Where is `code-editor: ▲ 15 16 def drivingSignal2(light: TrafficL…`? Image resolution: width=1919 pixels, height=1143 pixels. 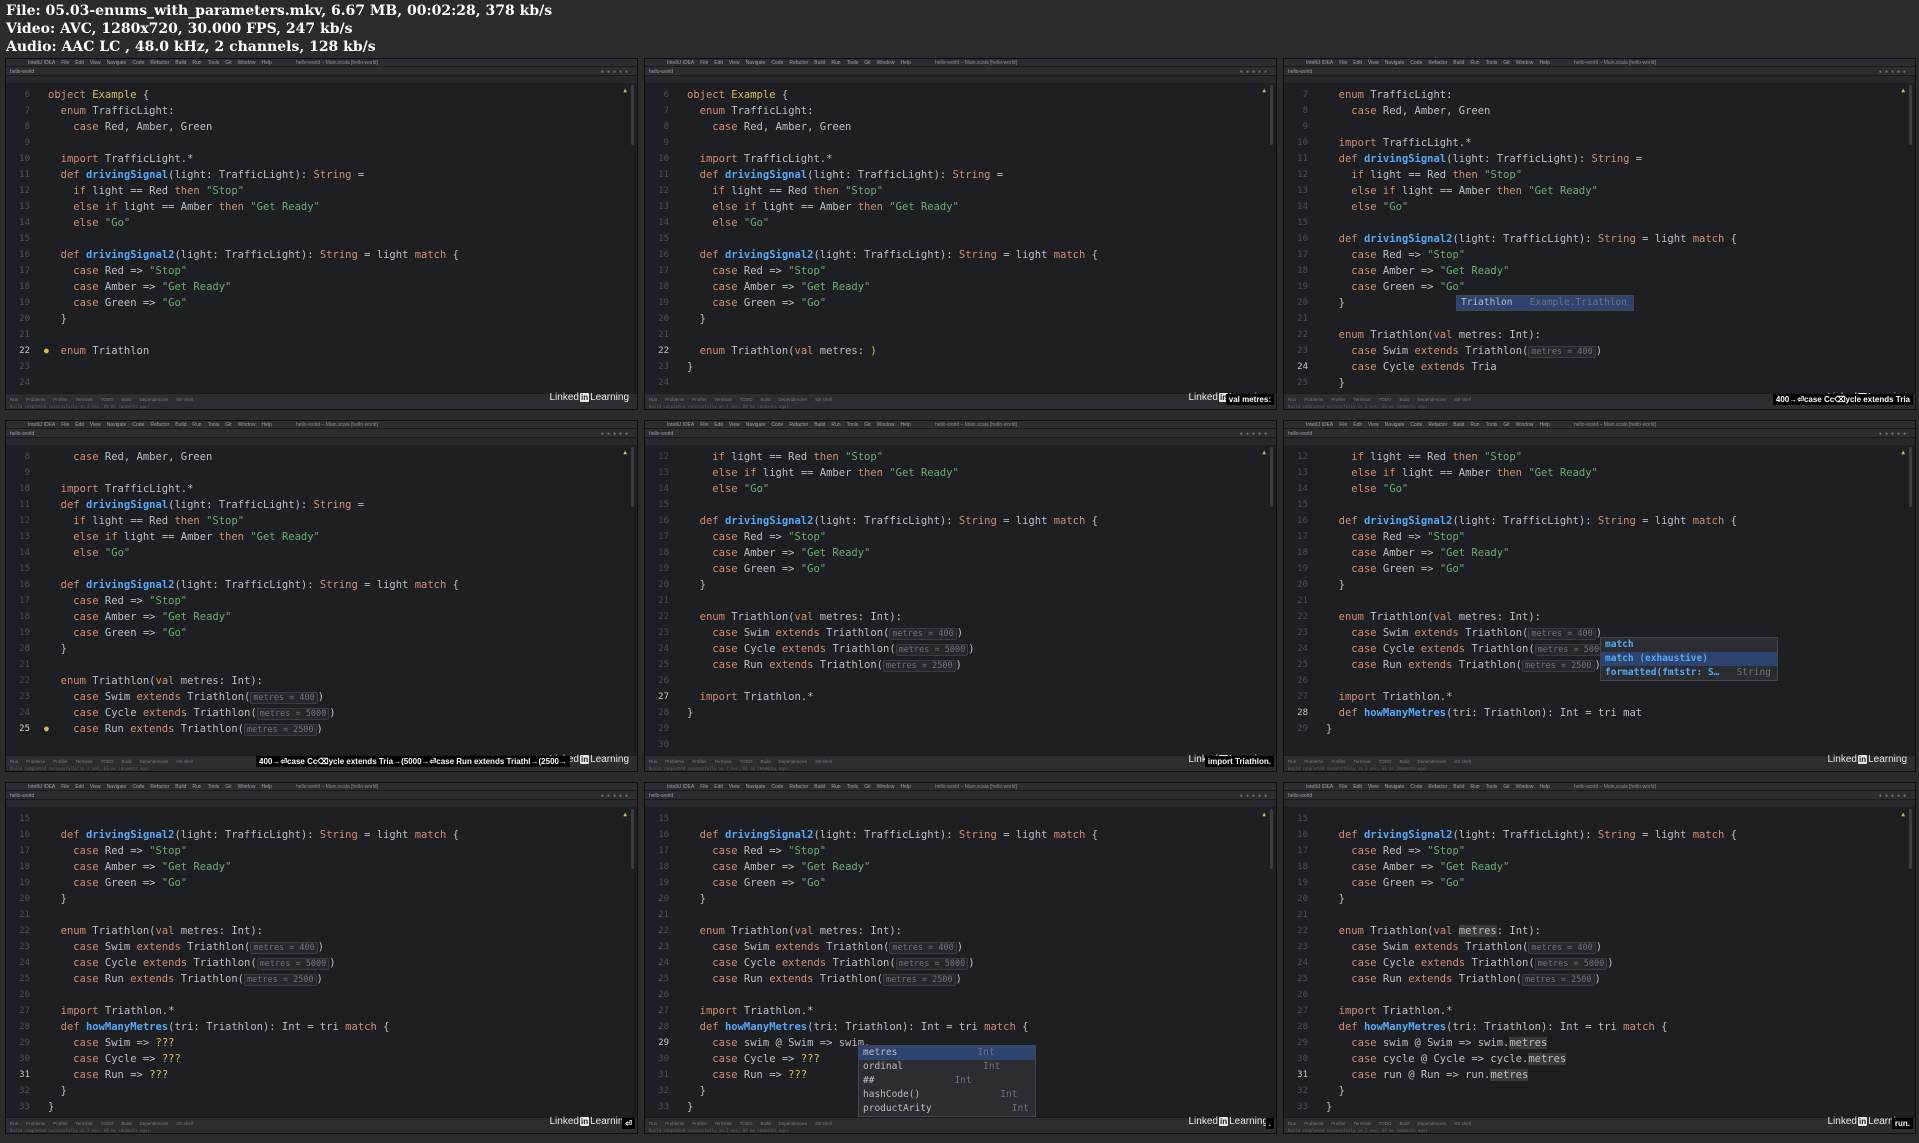 code-editor: ▲ 15 16 def drivingSignal2(light: TrafficL… is located at coordinates (321, 960).